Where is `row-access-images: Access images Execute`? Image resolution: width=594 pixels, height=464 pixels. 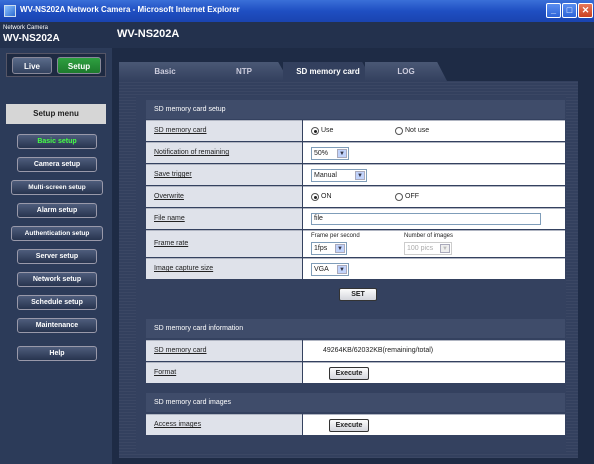 row-access-images: Access images Execute is located at coordinates (355, 424).